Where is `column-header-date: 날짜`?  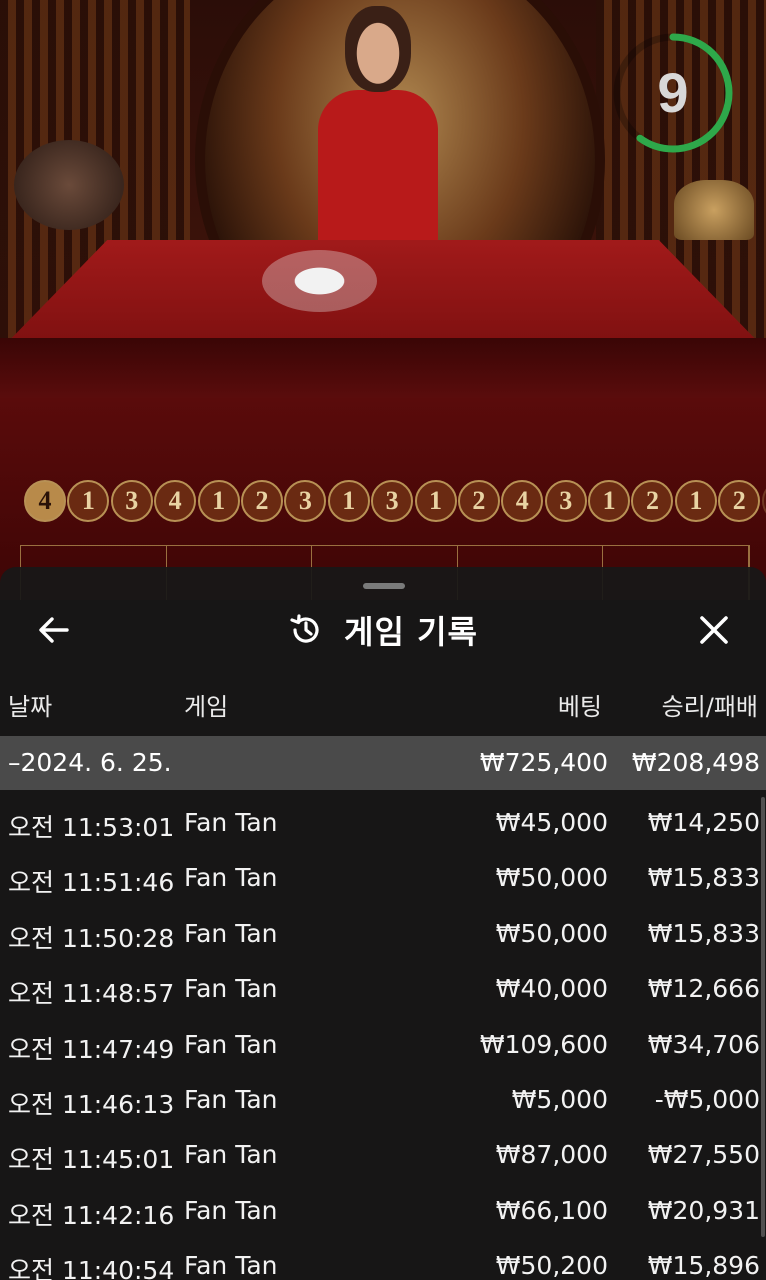
column-header-date: 날짜 is located at coordinates (30, 707).